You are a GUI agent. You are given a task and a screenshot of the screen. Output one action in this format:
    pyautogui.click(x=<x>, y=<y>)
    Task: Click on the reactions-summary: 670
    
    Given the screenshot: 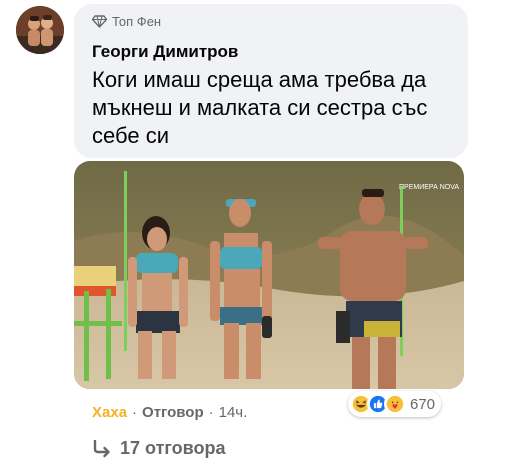 What is the action you would take?
    pyautogui.click(x=395, y=404)
    